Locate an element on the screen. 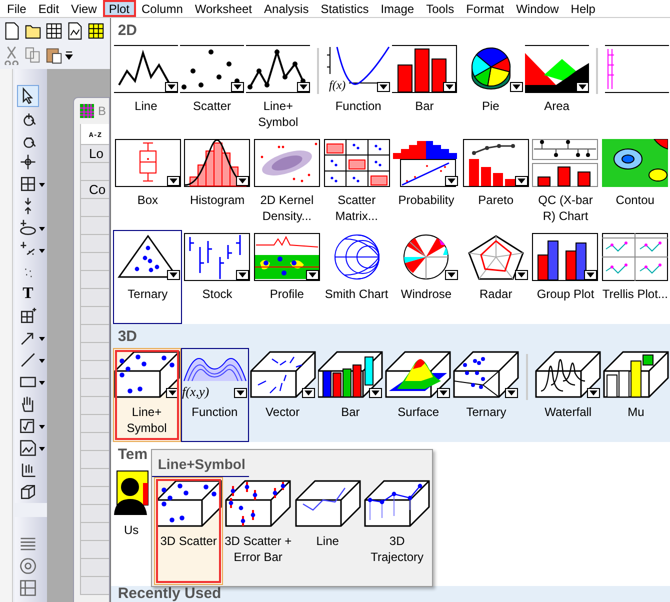 The height and width of the screenshot is (602, 670). menu-item: Image is located at coordinates (397, 8).